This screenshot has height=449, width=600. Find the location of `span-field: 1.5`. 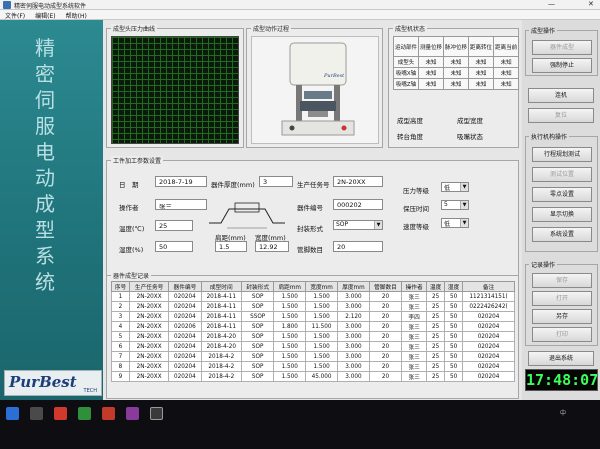

span-field: 1.5 is located at coordinates (231, 246).